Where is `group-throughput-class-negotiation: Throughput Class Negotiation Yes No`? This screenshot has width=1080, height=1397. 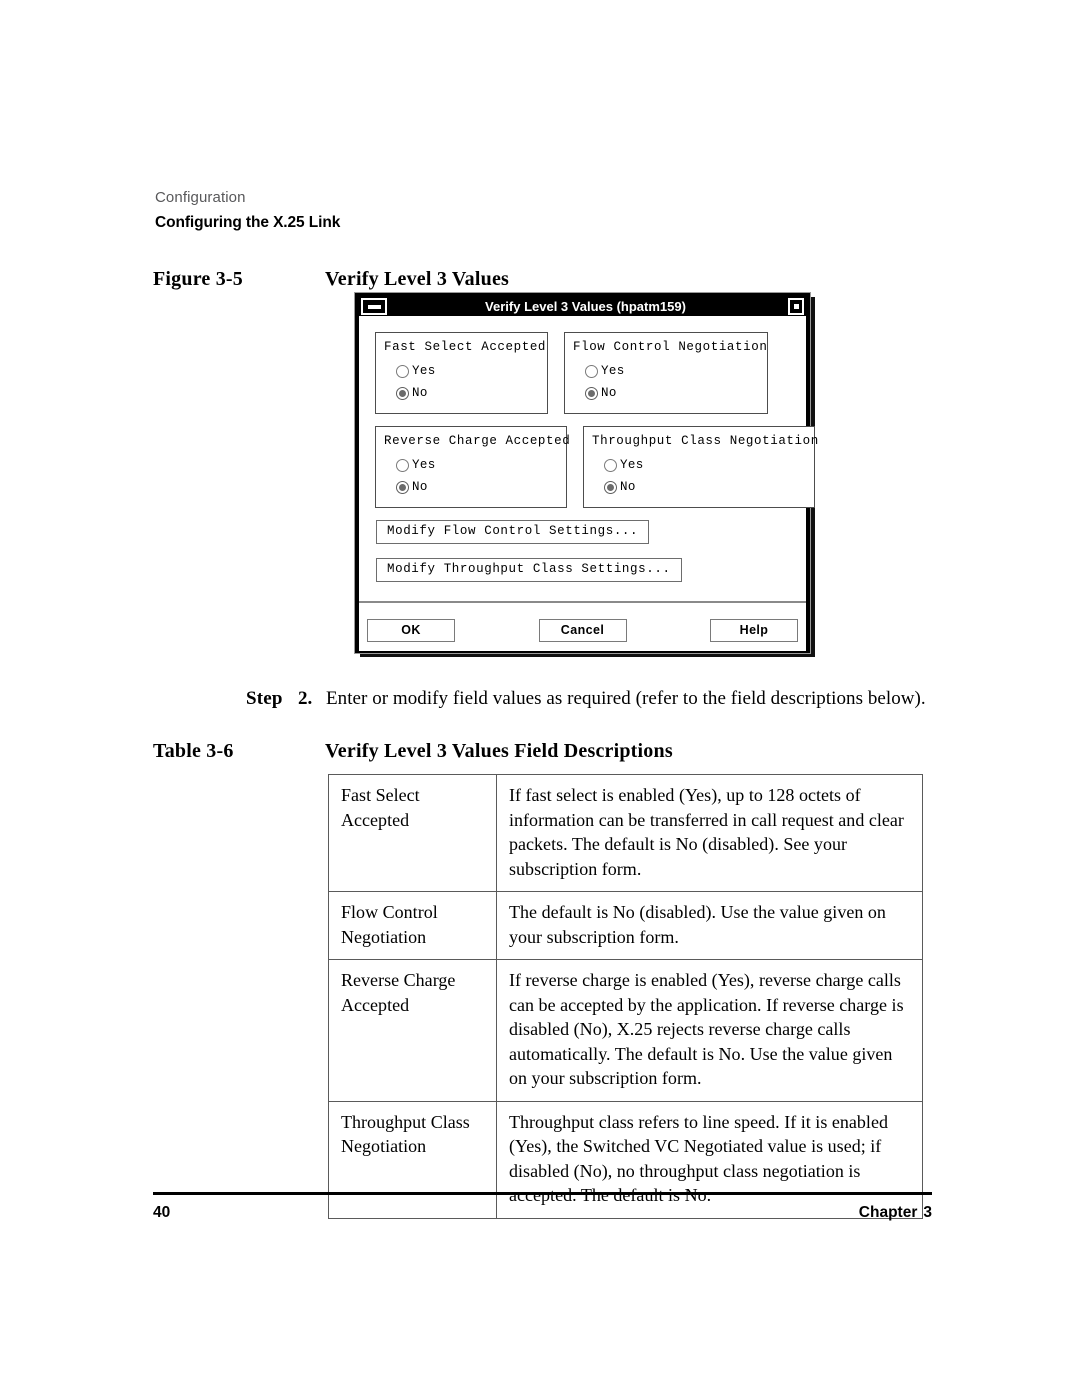 group-throughput-class-negotiation: Throughput Class Negotiation Yes No is located at coordinates (701, 467).